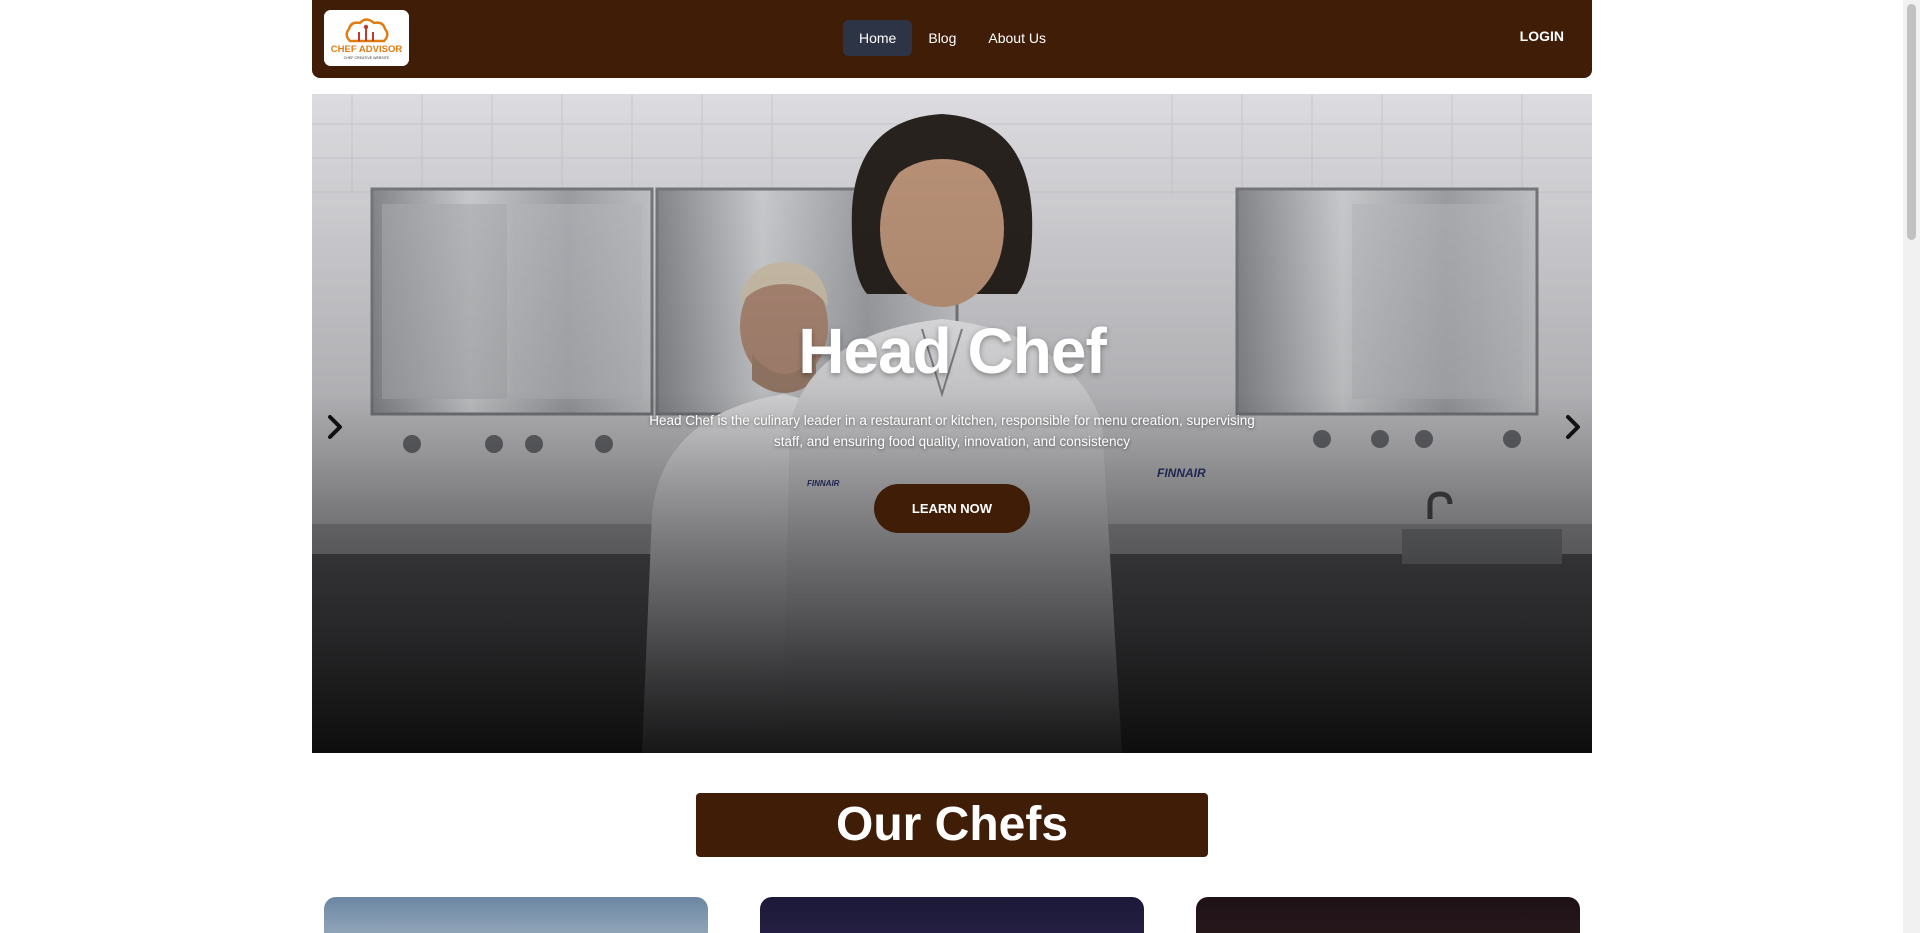  What do you see at coordinates (952, 351) in the screenshot?
I see `hero-title: Head Chef` at bounding box center [952, 351].